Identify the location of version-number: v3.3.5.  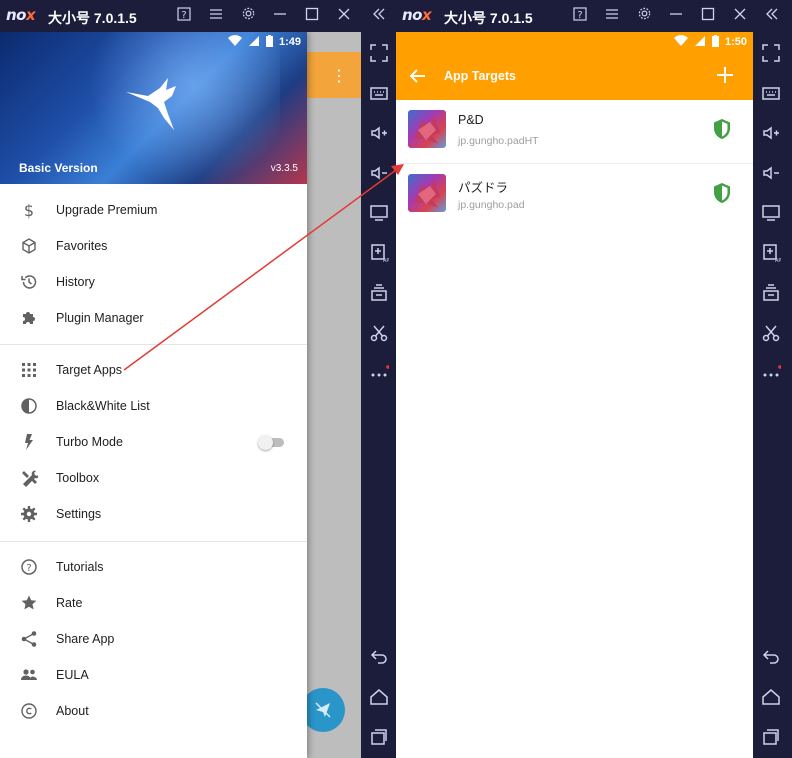
(284, 168).